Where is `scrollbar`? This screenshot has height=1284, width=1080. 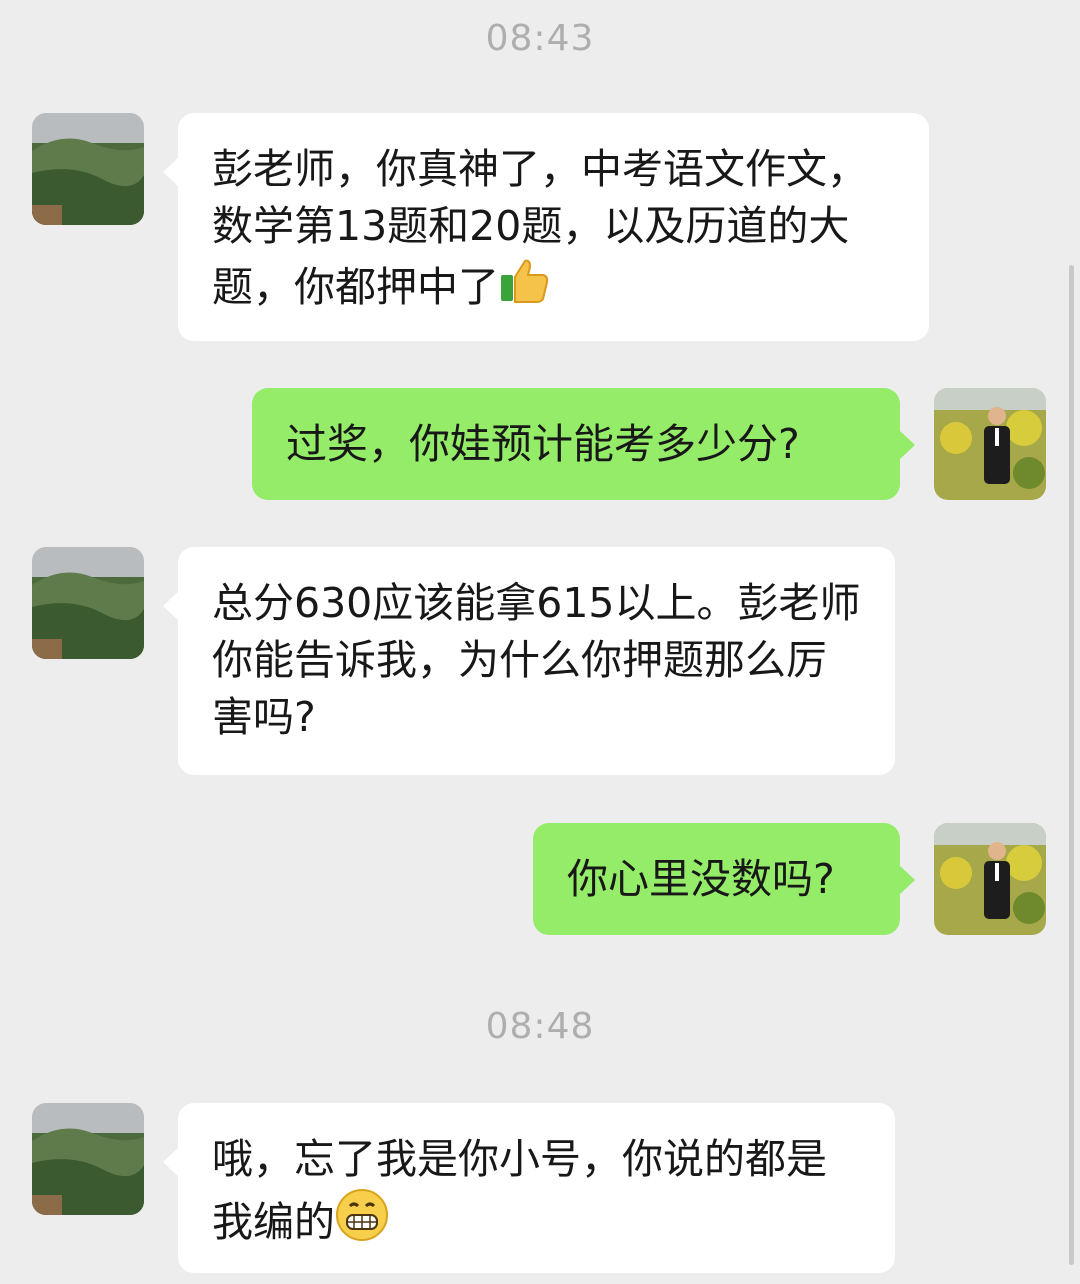
scrollbar is located at coordinates (1071, 765).